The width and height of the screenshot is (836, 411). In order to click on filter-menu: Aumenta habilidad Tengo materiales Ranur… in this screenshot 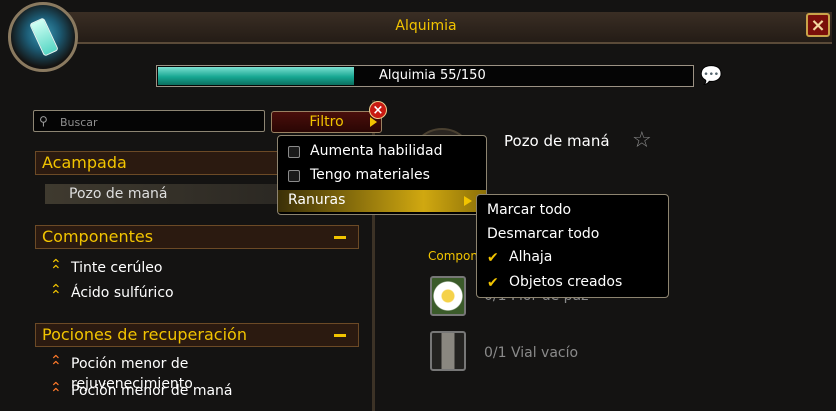, I will do `click(382, 175)`.